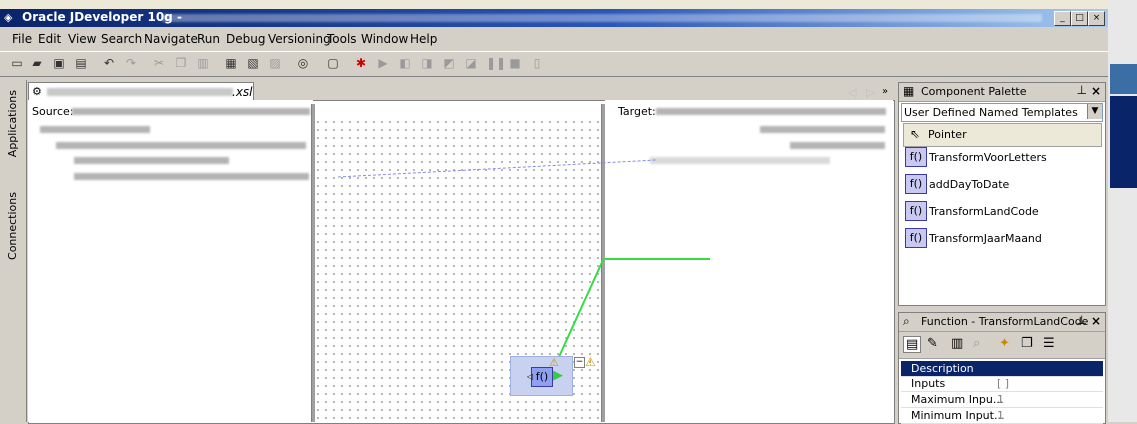 The image size is (1137, 424). I want to click on property-row-maximum-inputs: Maximum Inpu... 1, so click(1002, 400).